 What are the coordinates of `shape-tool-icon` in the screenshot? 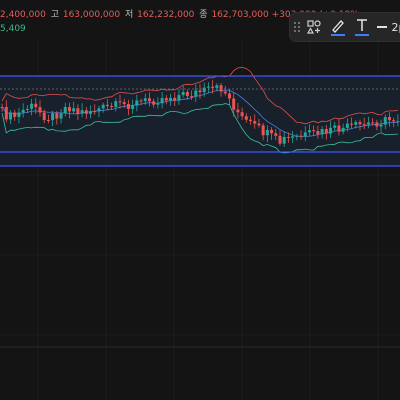 It's located at (314, 27).